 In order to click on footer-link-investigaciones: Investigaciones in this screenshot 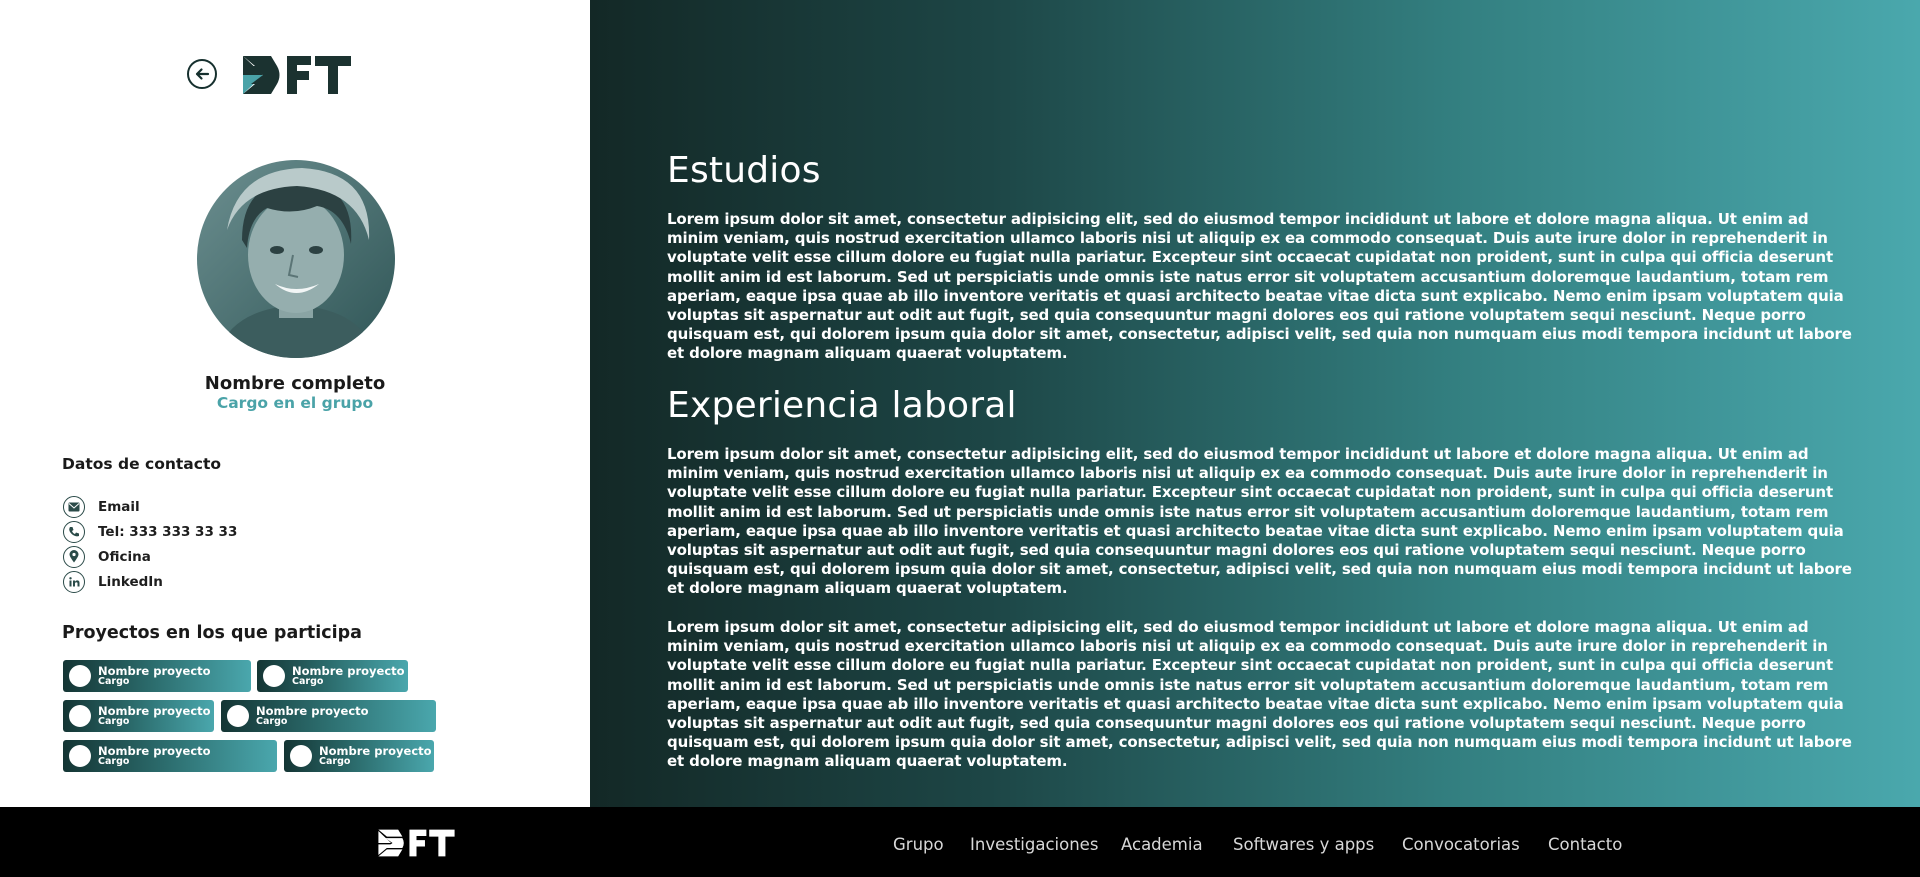, I will do `click(1034, 844)`.